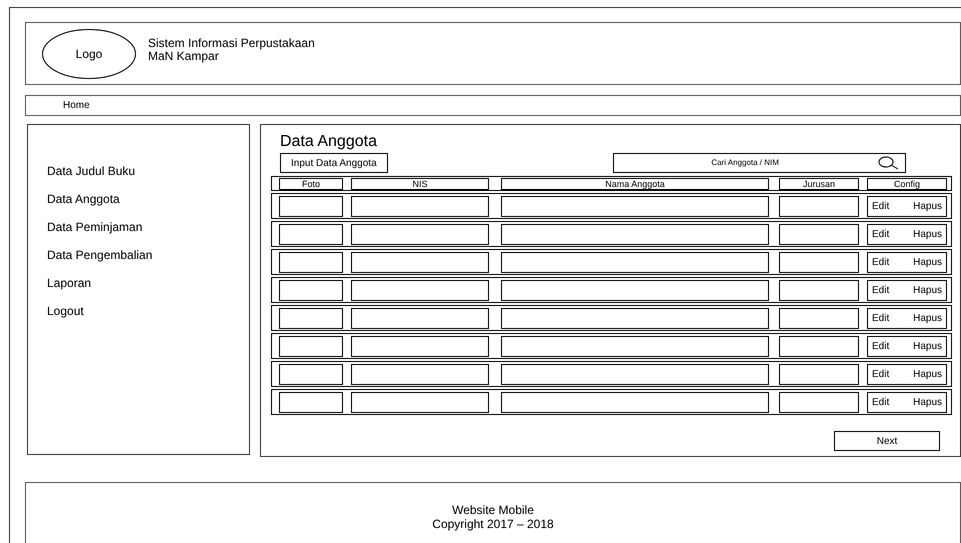 The image size is (961, 543). I want to click on column-header: Nama Anggota, so click(635, 184).